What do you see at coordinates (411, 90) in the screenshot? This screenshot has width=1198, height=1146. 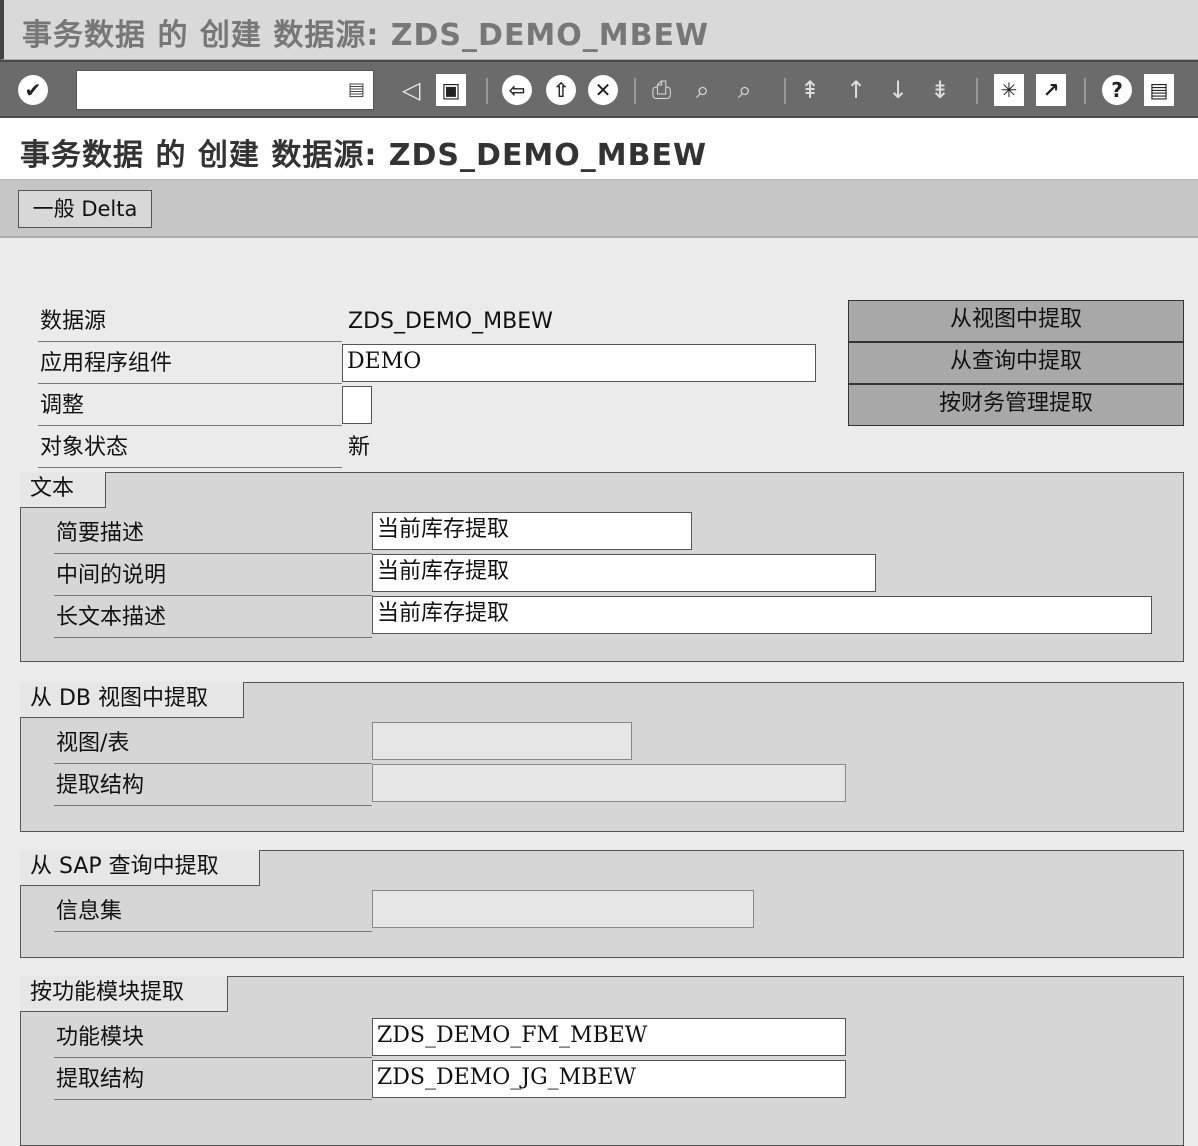 I see `history-back-icon: ◁` at bounding box center [411, 90].